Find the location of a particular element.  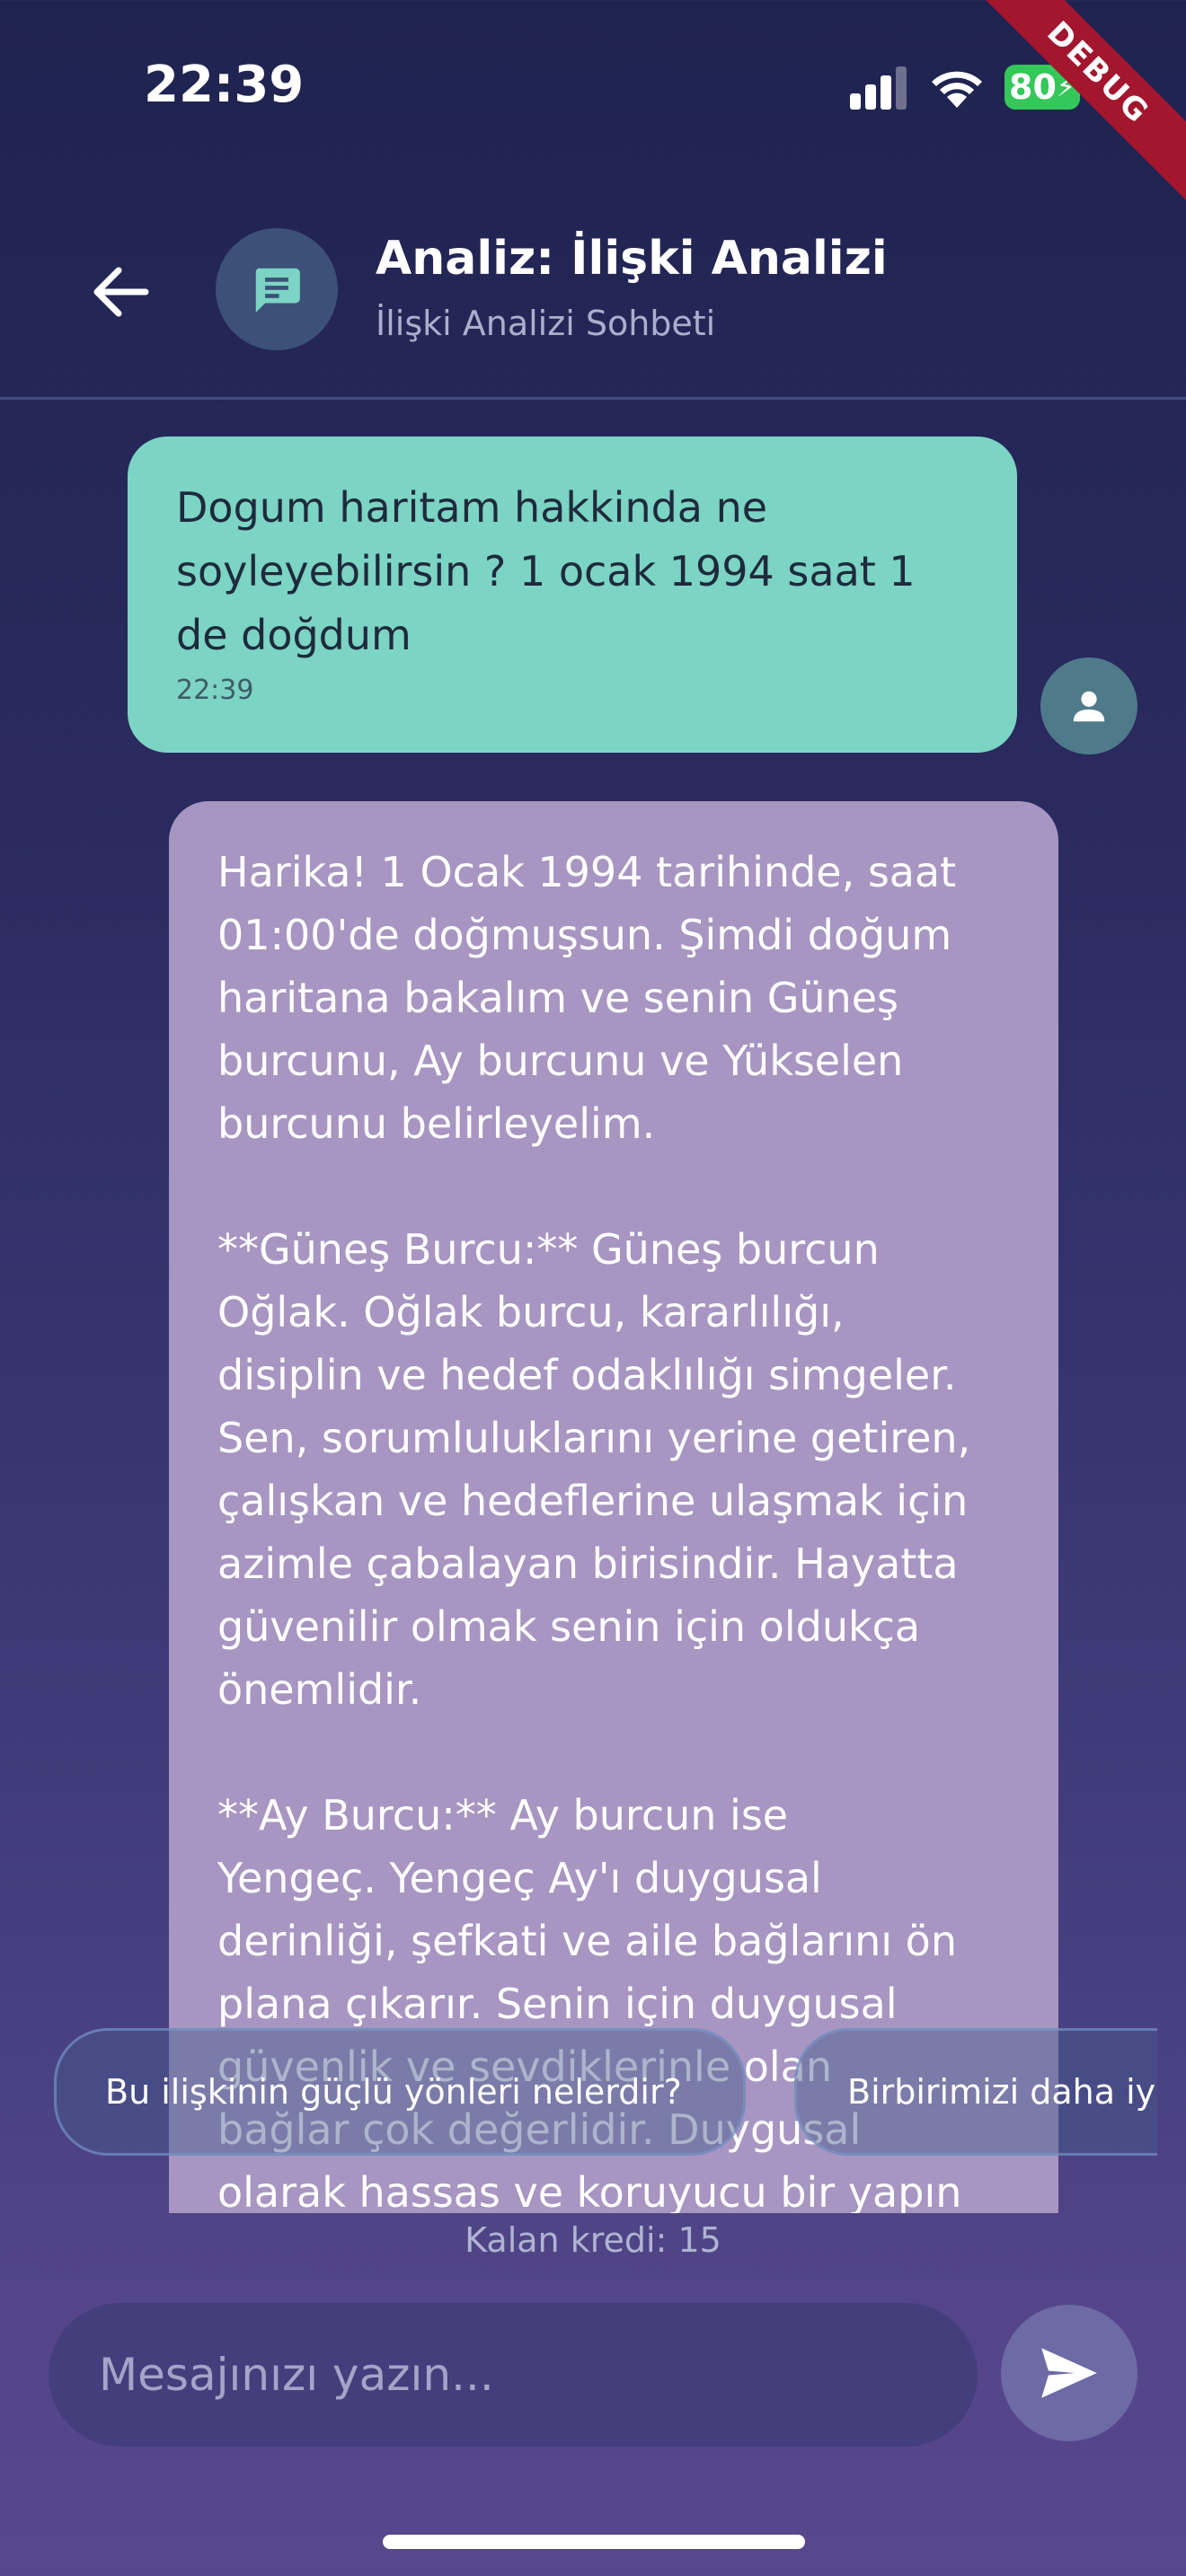

send-button is located at coordinates (1069, 2373).